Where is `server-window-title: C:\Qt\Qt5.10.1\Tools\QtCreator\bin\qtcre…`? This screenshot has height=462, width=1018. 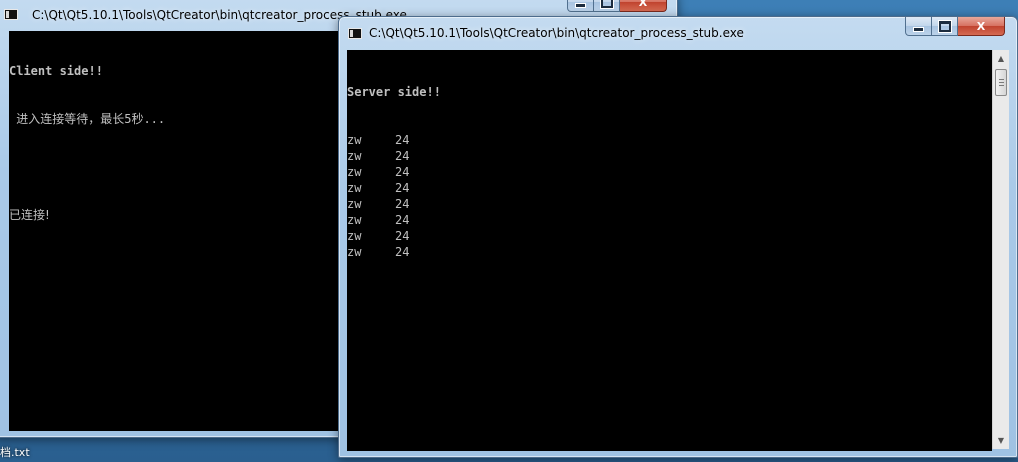
server-window-title: C:\Qt\Qt5.10.1\Tools\QtCreator\bin\qtcre… is located at coordinates (556, 33).